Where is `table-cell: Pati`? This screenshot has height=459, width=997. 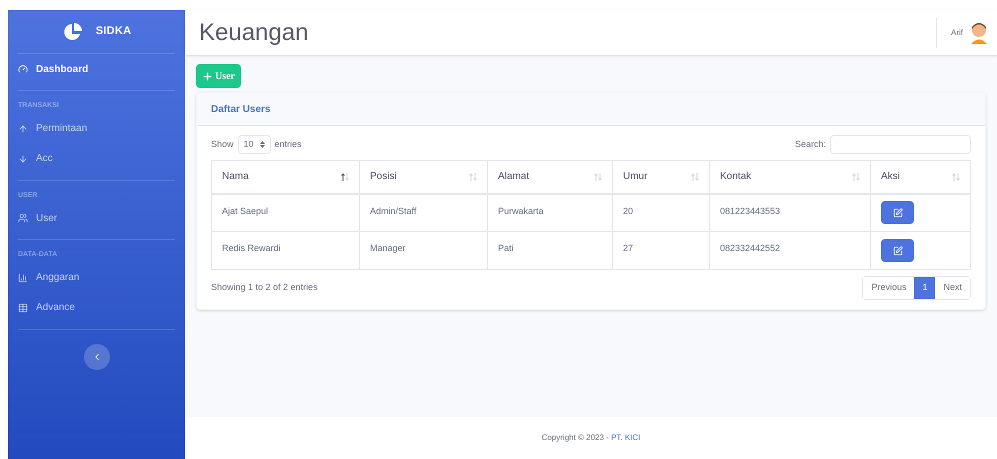 table-cell: Pati is located at coordinates (550, 251).